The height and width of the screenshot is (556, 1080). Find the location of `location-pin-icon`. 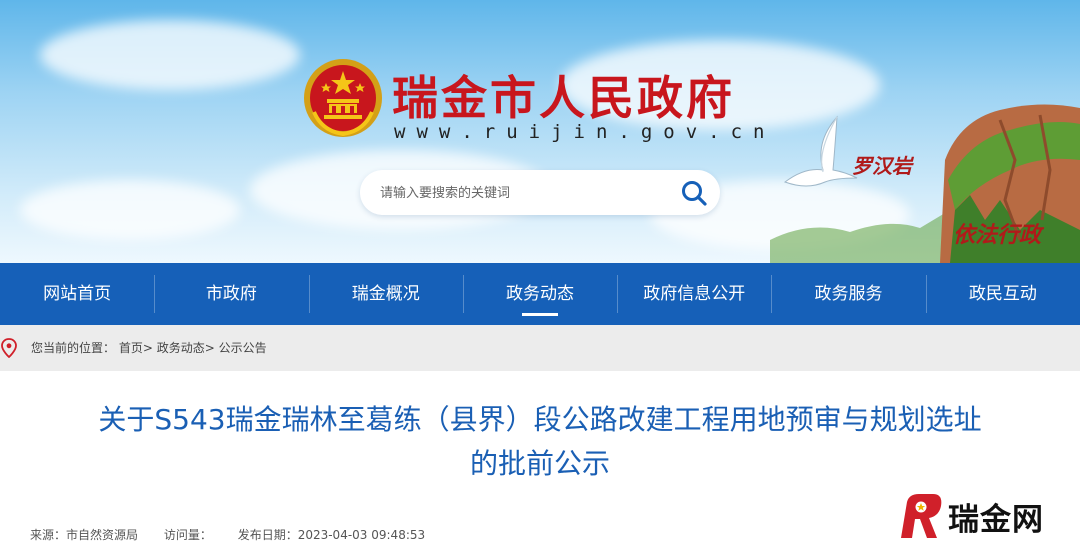

location-pin-icon is located at coordinates (9, 348).